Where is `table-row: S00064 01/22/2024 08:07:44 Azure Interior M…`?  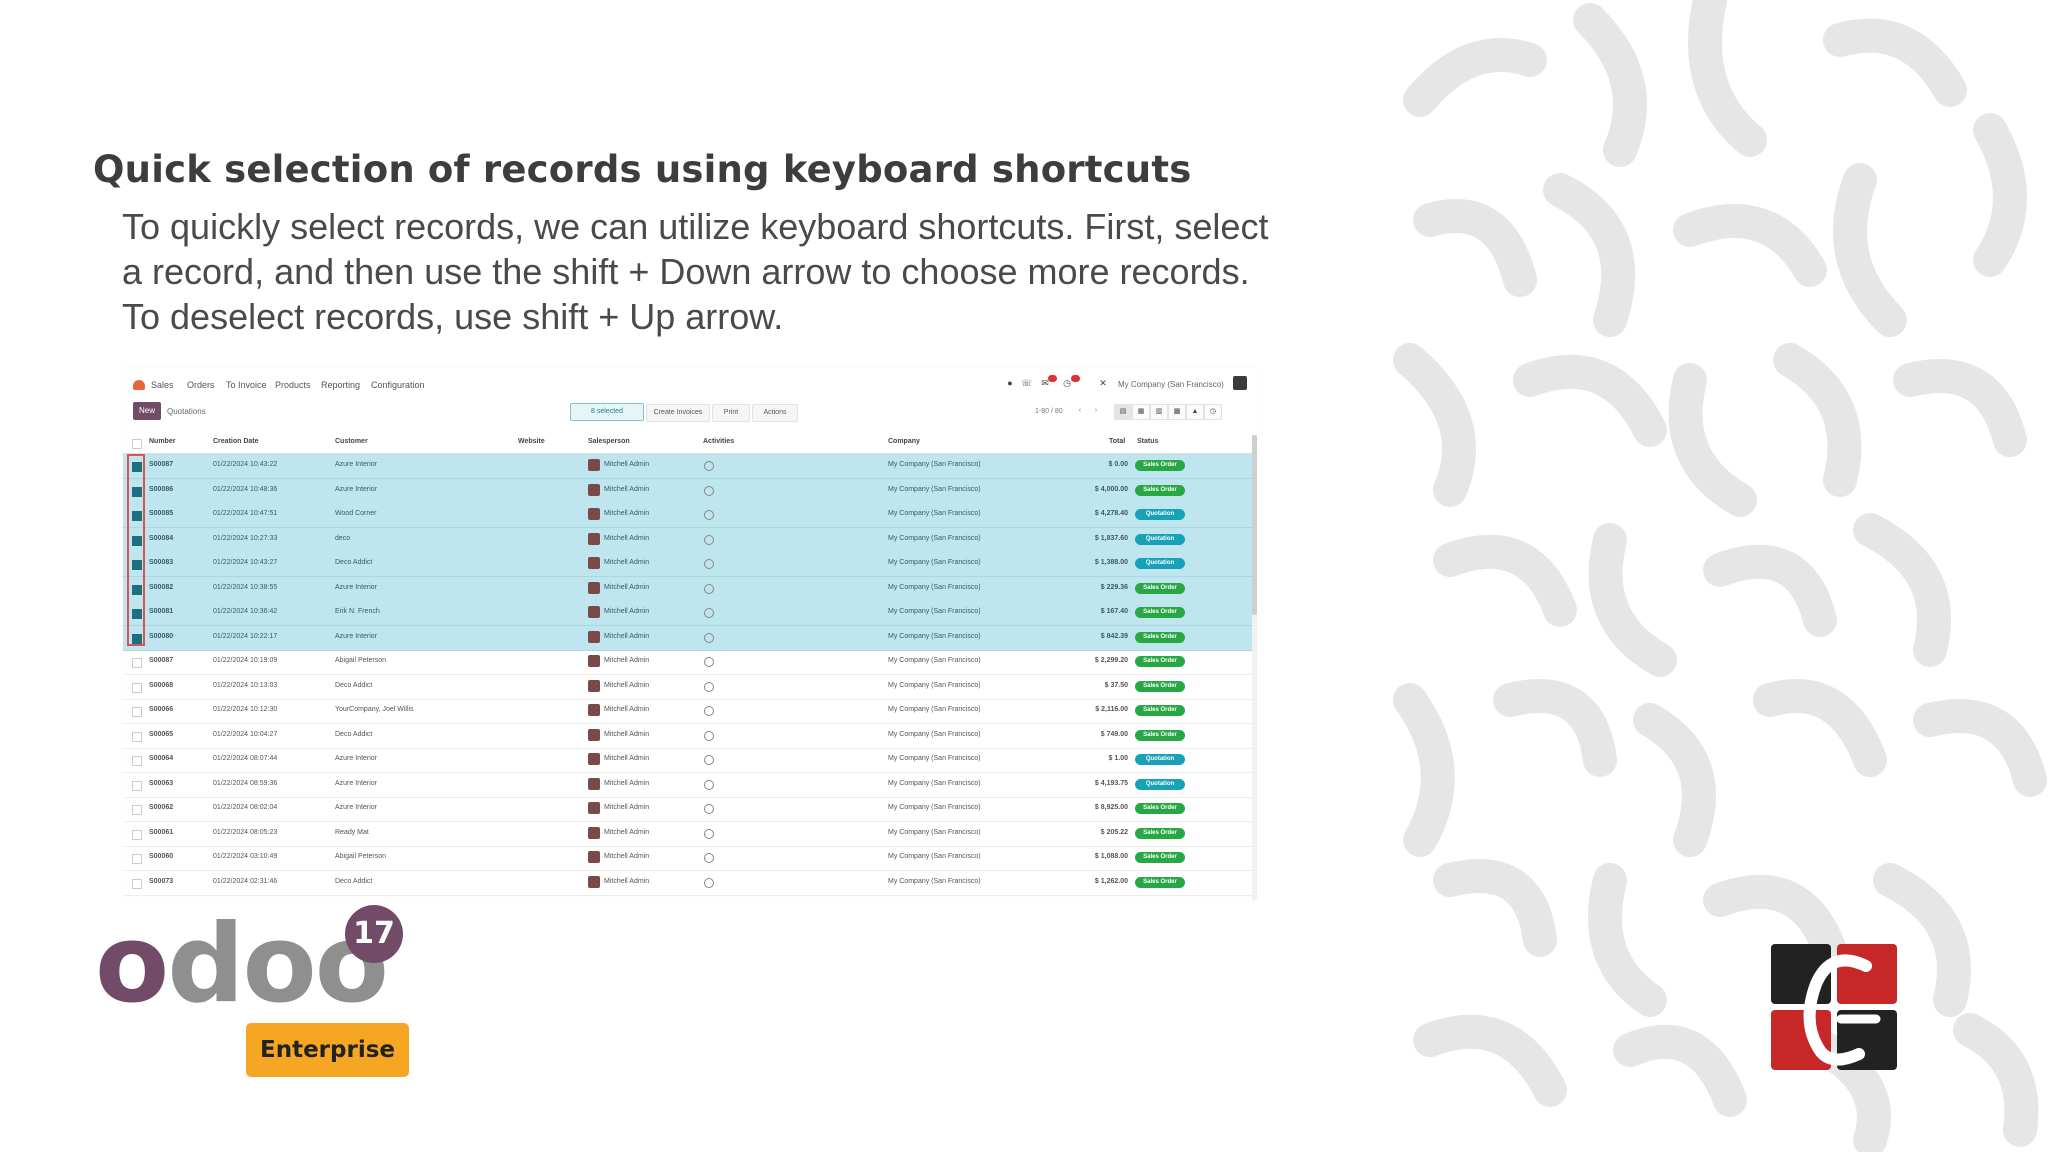 table-row: S00064 01/22/2024 08:07:44 Azure Interior M… is located at coordinates (688, 760).